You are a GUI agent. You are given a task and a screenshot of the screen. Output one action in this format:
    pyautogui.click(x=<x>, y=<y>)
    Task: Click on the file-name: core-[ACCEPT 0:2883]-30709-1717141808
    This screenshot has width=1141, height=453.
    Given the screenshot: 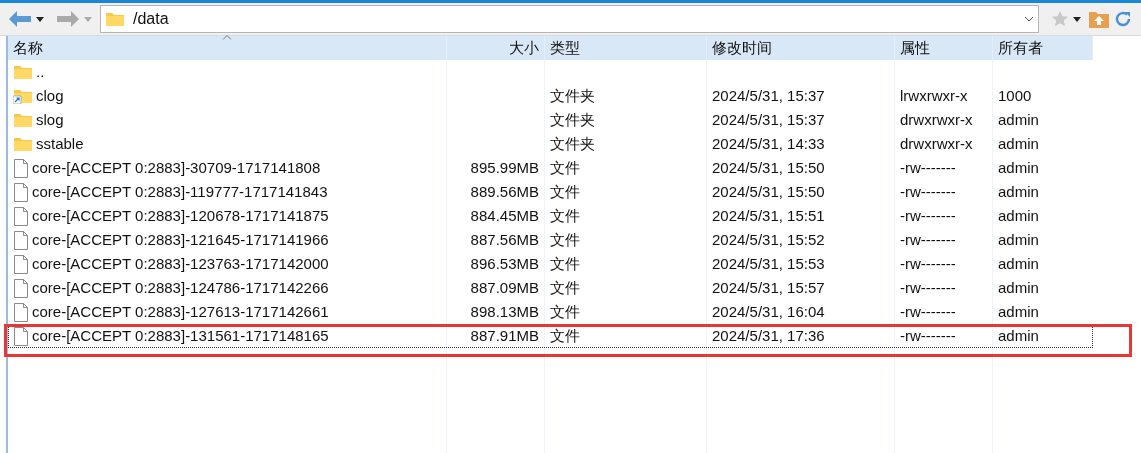 What is the action you would take?
    pyautogui.click(x=176, y=167)
    